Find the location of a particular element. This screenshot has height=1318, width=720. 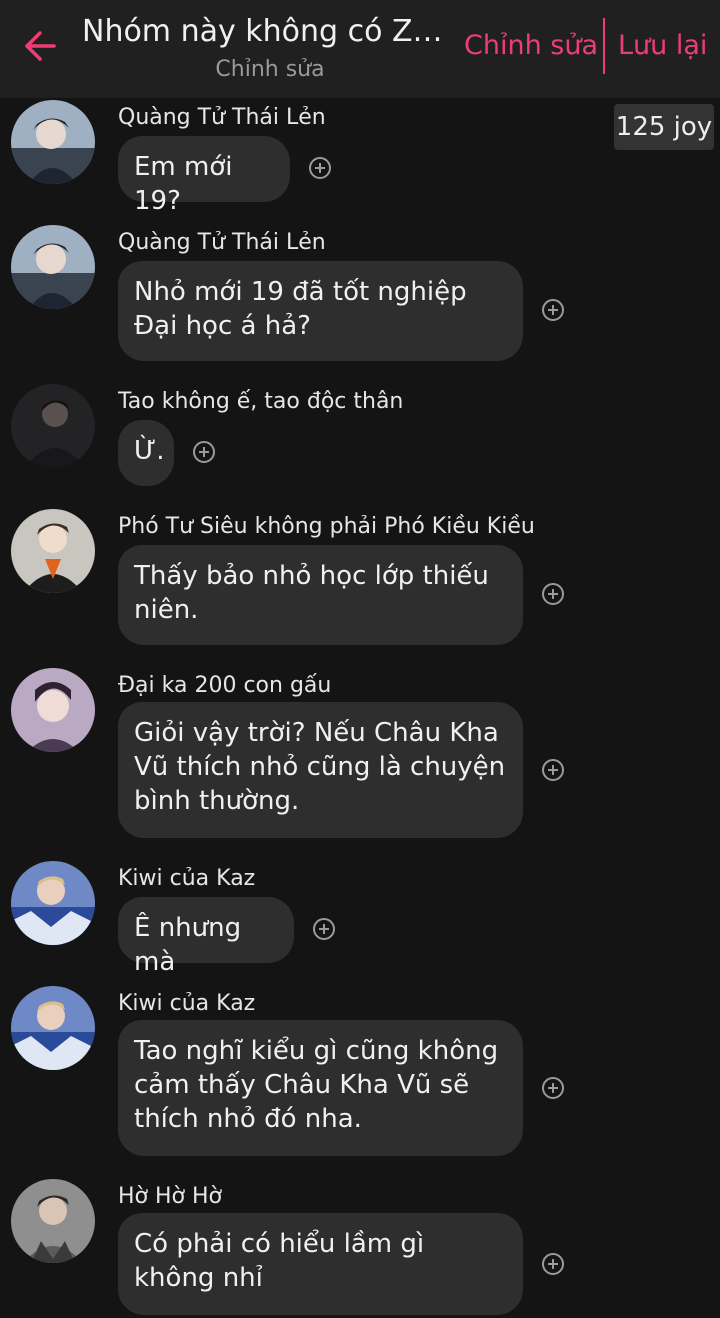

message-bubble: Em mới 19? is located at coordinates (204, 176).